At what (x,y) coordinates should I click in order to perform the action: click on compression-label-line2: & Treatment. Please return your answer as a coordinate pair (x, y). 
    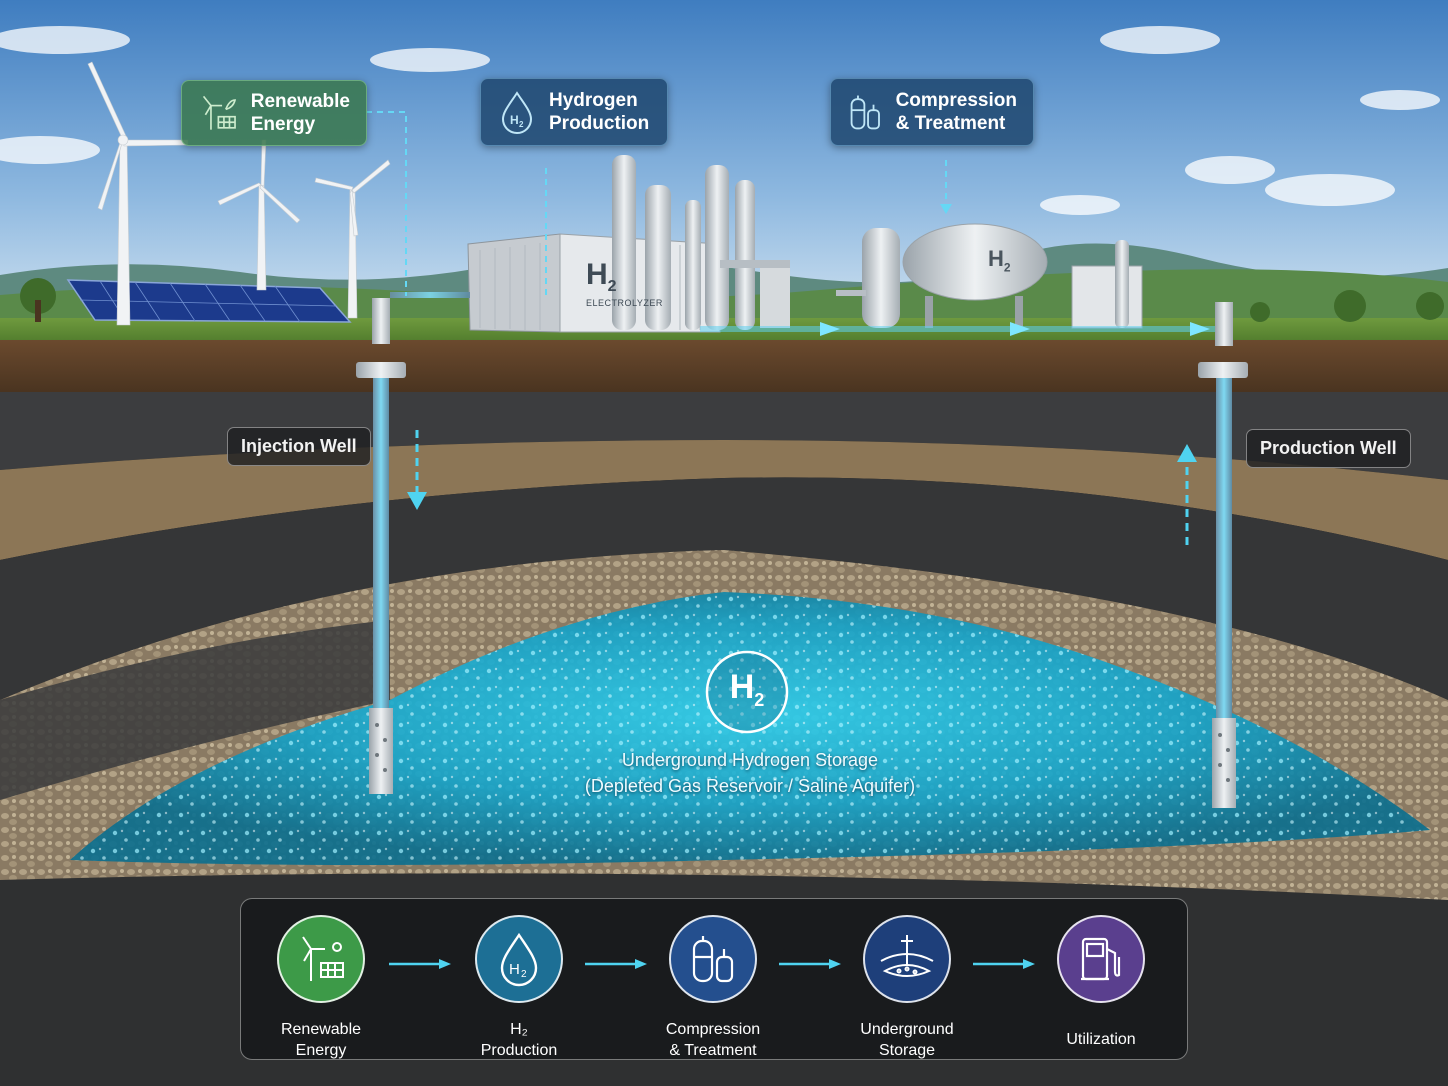
    Looking at the image, I should click on (950, 123).